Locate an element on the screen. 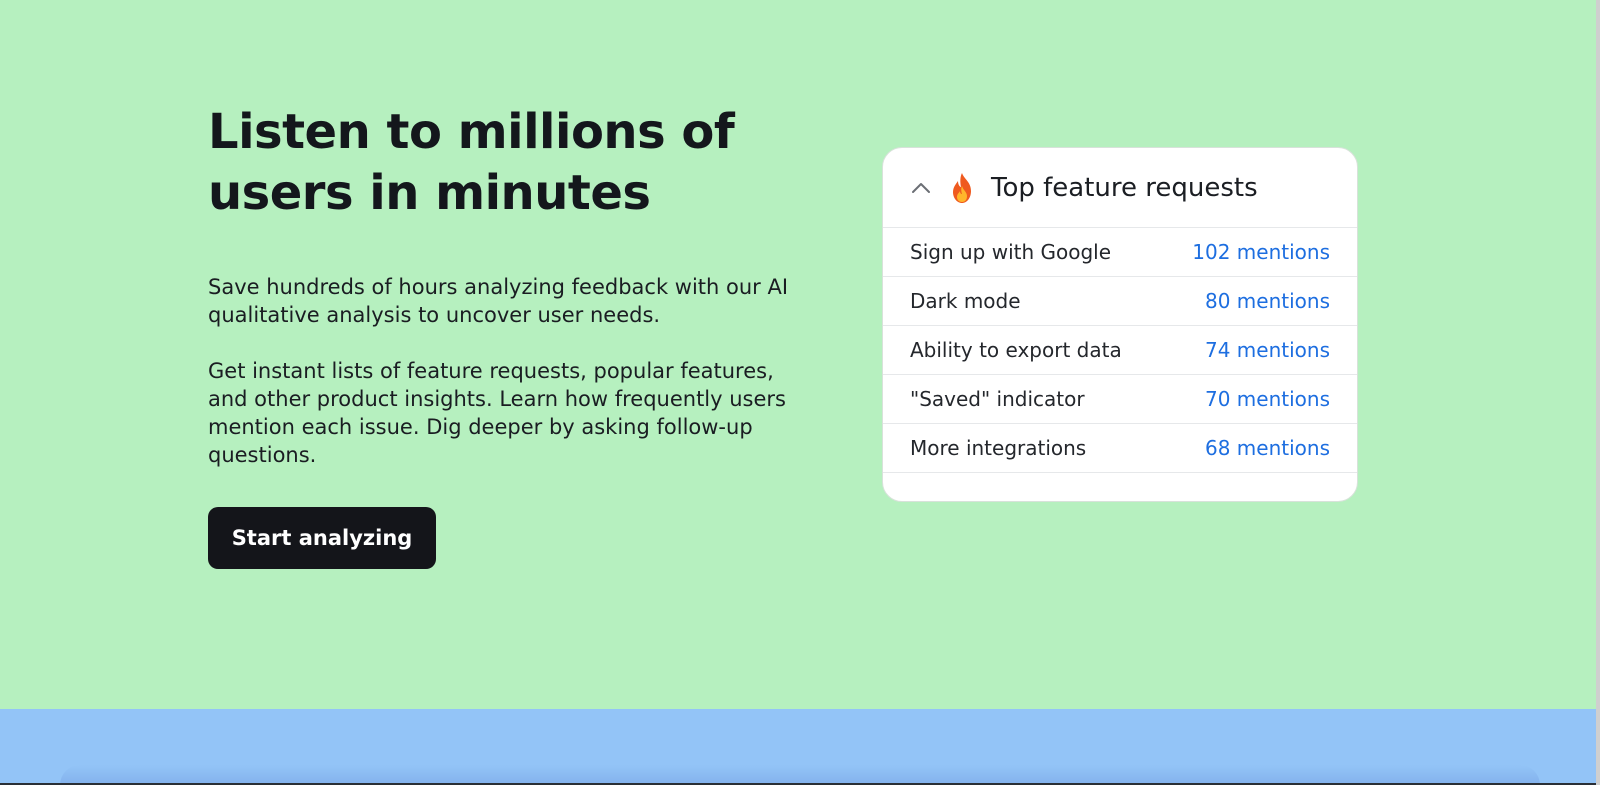 This screenshot has width=1600, height=785. list-item: Ability to export data 74 mentions is located at coordinates (1120, 350).